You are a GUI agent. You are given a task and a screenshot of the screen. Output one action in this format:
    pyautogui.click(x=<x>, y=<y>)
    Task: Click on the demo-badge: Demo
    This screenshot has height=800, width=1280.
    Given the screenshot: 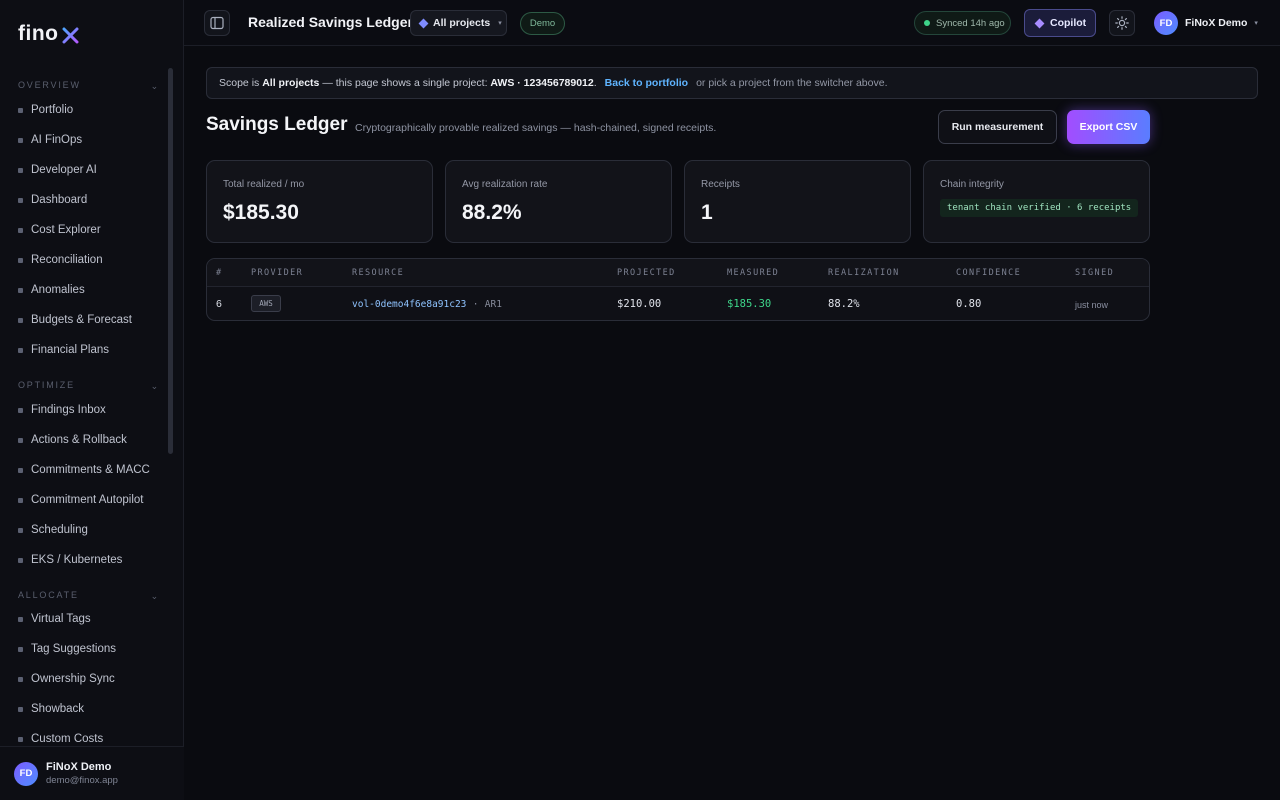 What is the action you would take?
    pyautogui.click(x=542, y=23)
    